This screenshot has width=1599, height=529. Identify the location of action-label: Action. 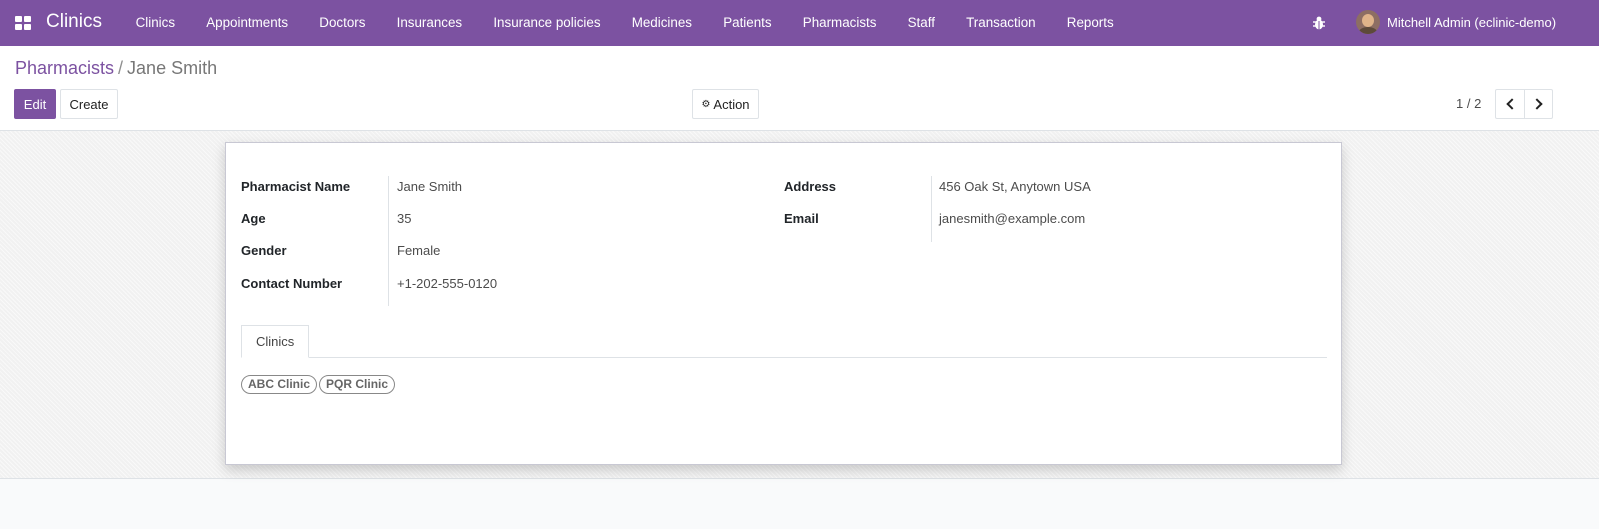
(731, 104).